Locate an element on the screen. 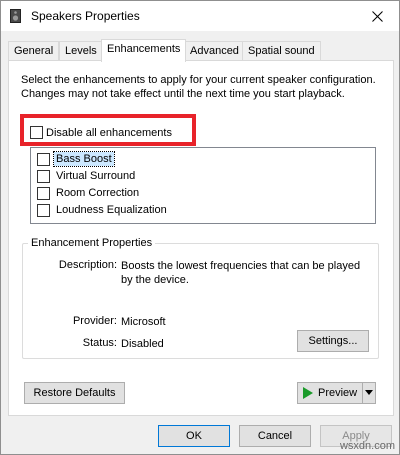  status-value: Disabled is located at coordinates (142, 344).